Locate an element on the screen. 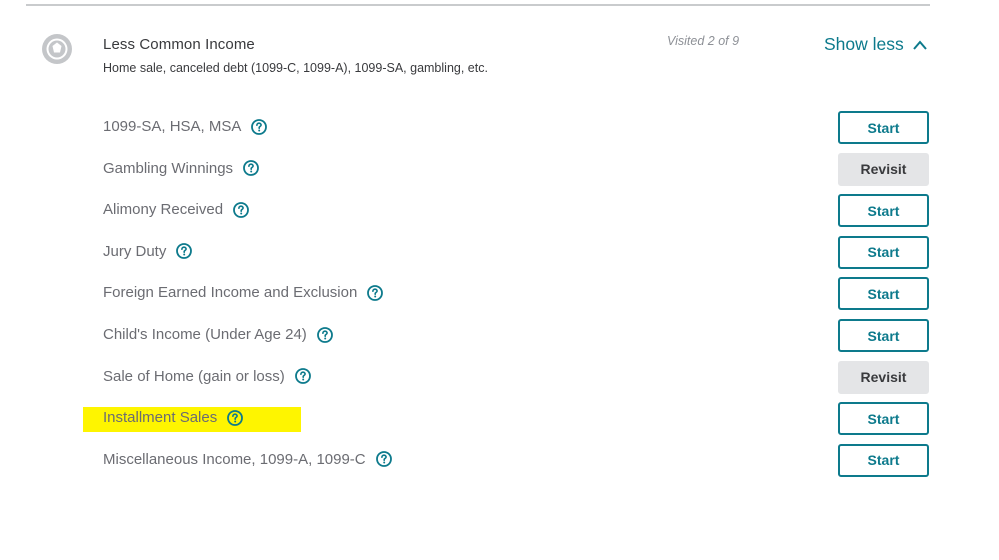 This screenshot has width=999, height=560. section-title: Less Common Income is located at coordinates (179, 44).